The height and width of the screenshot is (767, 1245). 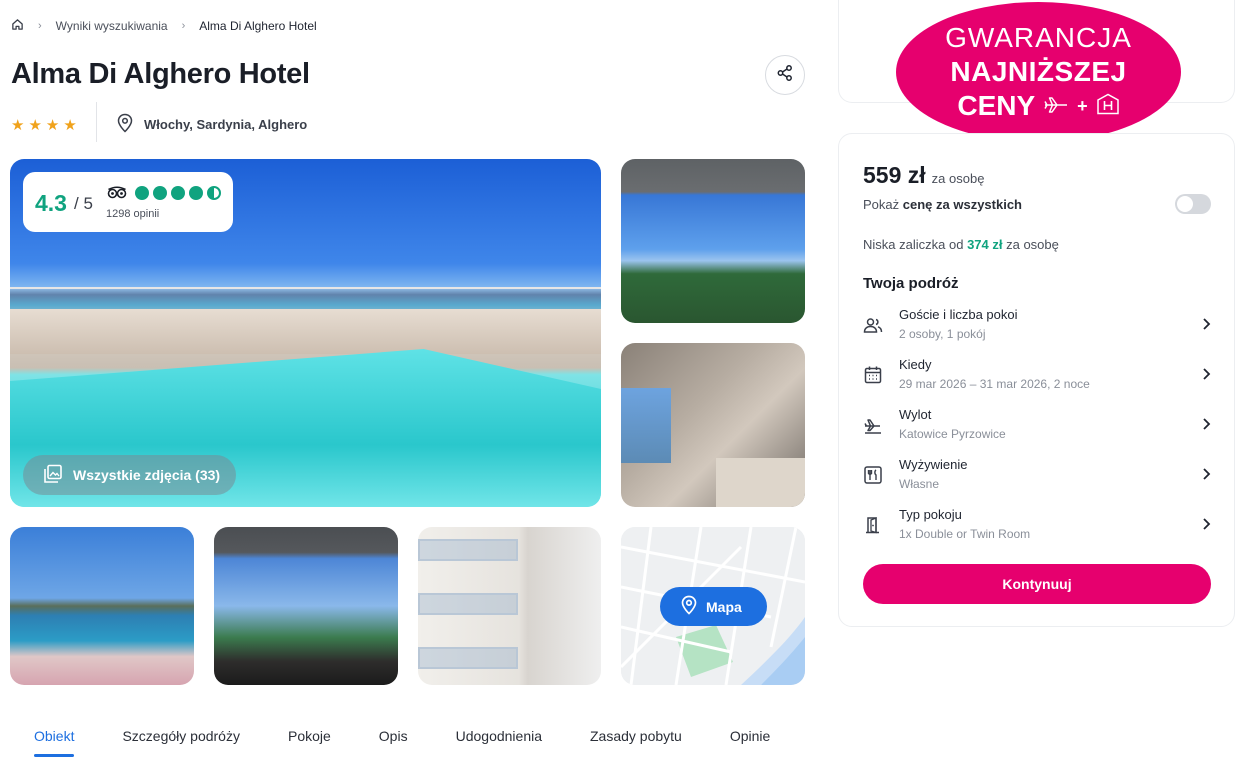 What do you see at coordinates (958, 178) in the screenshot?
I see `price-unit: za osobę` at bounding box center [958, 178].